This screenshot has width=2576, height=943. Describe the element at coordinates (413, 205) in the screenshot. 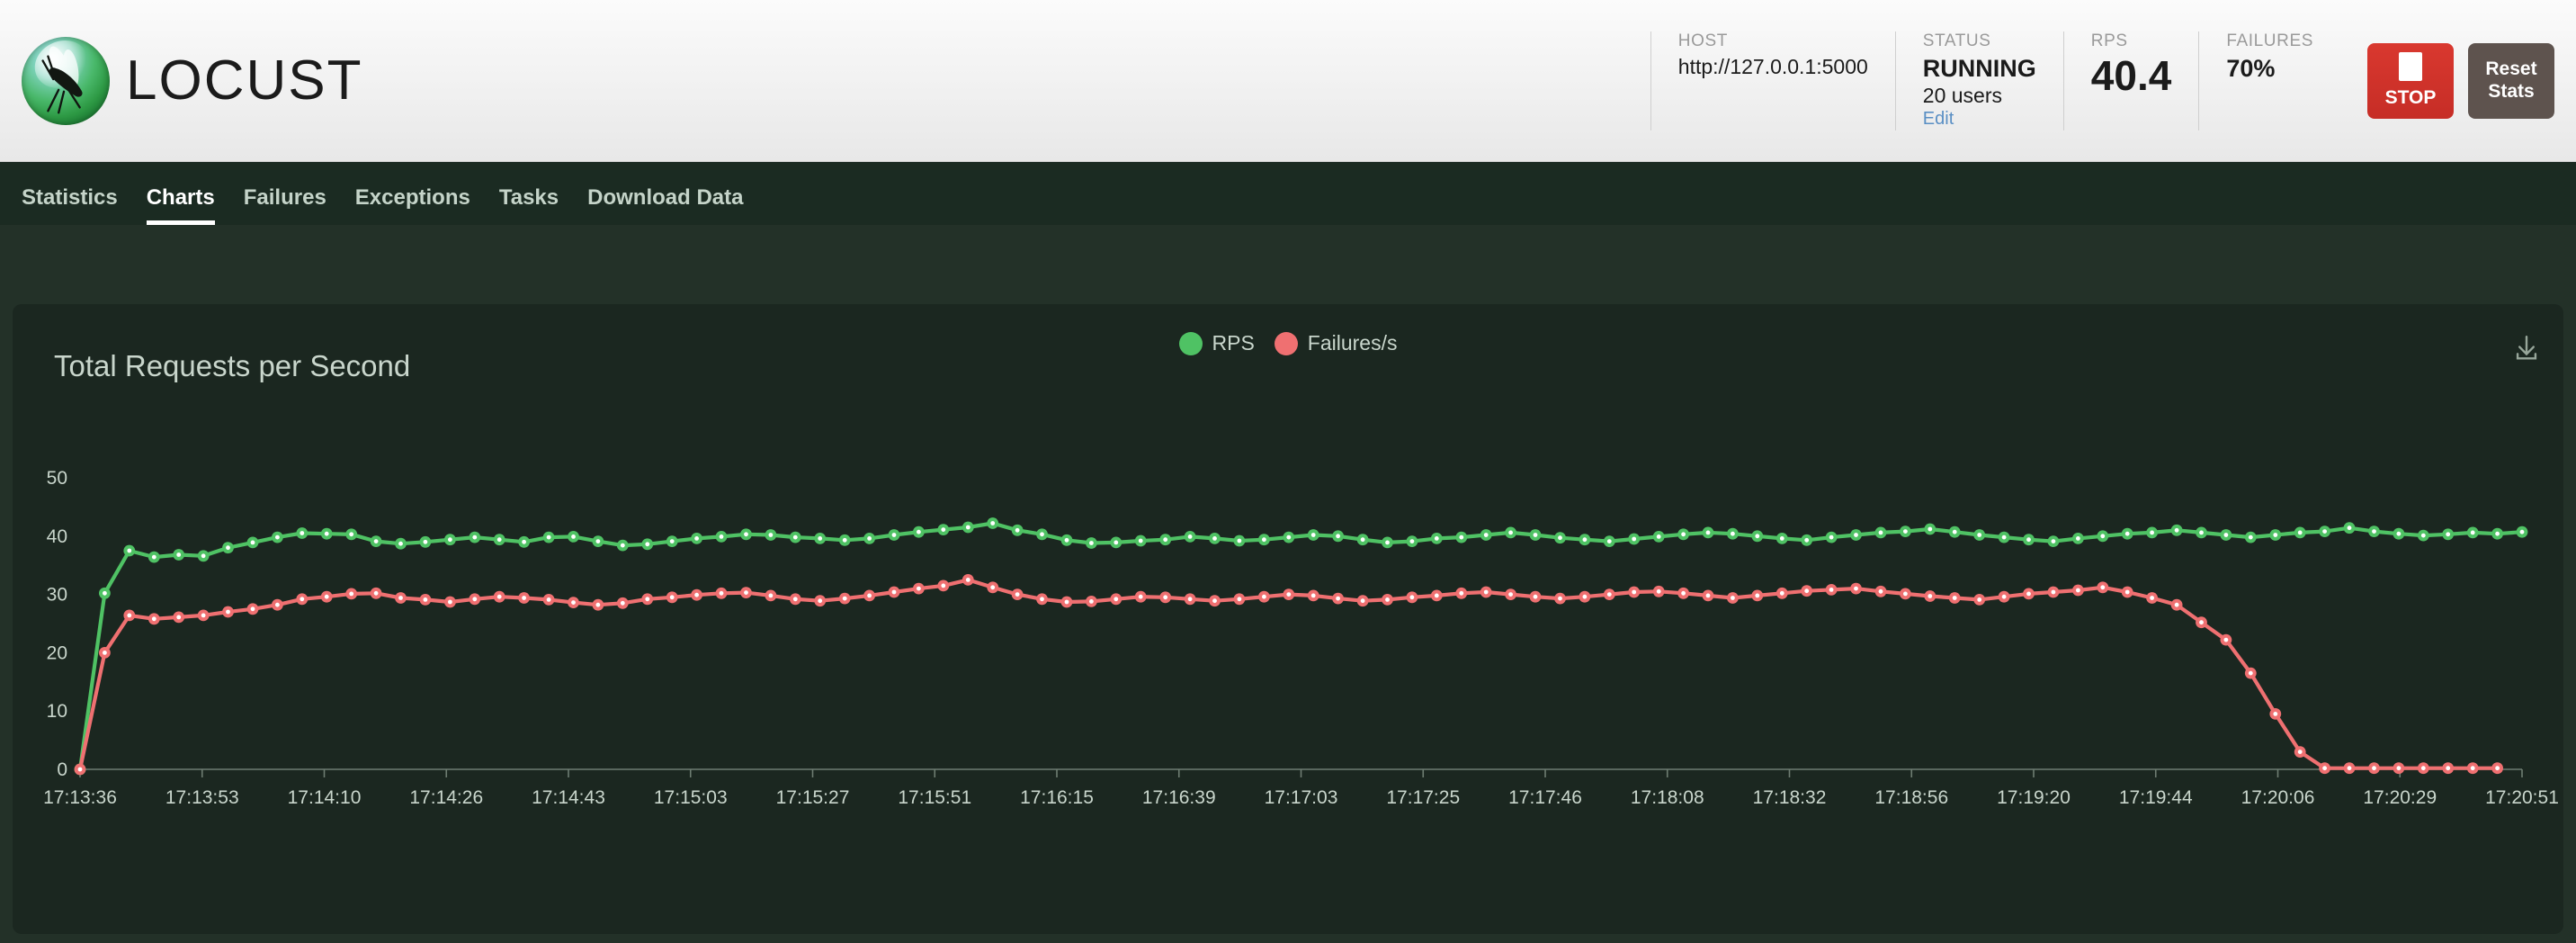

I see `tab-exceptions: Exceptions` at that location.